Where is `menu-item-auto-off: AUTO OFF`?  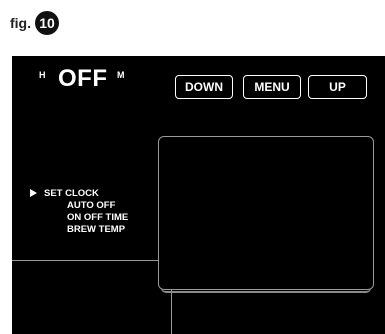
menu-item-auto-off: AUTO OFF is located at coordinates (79, 206).